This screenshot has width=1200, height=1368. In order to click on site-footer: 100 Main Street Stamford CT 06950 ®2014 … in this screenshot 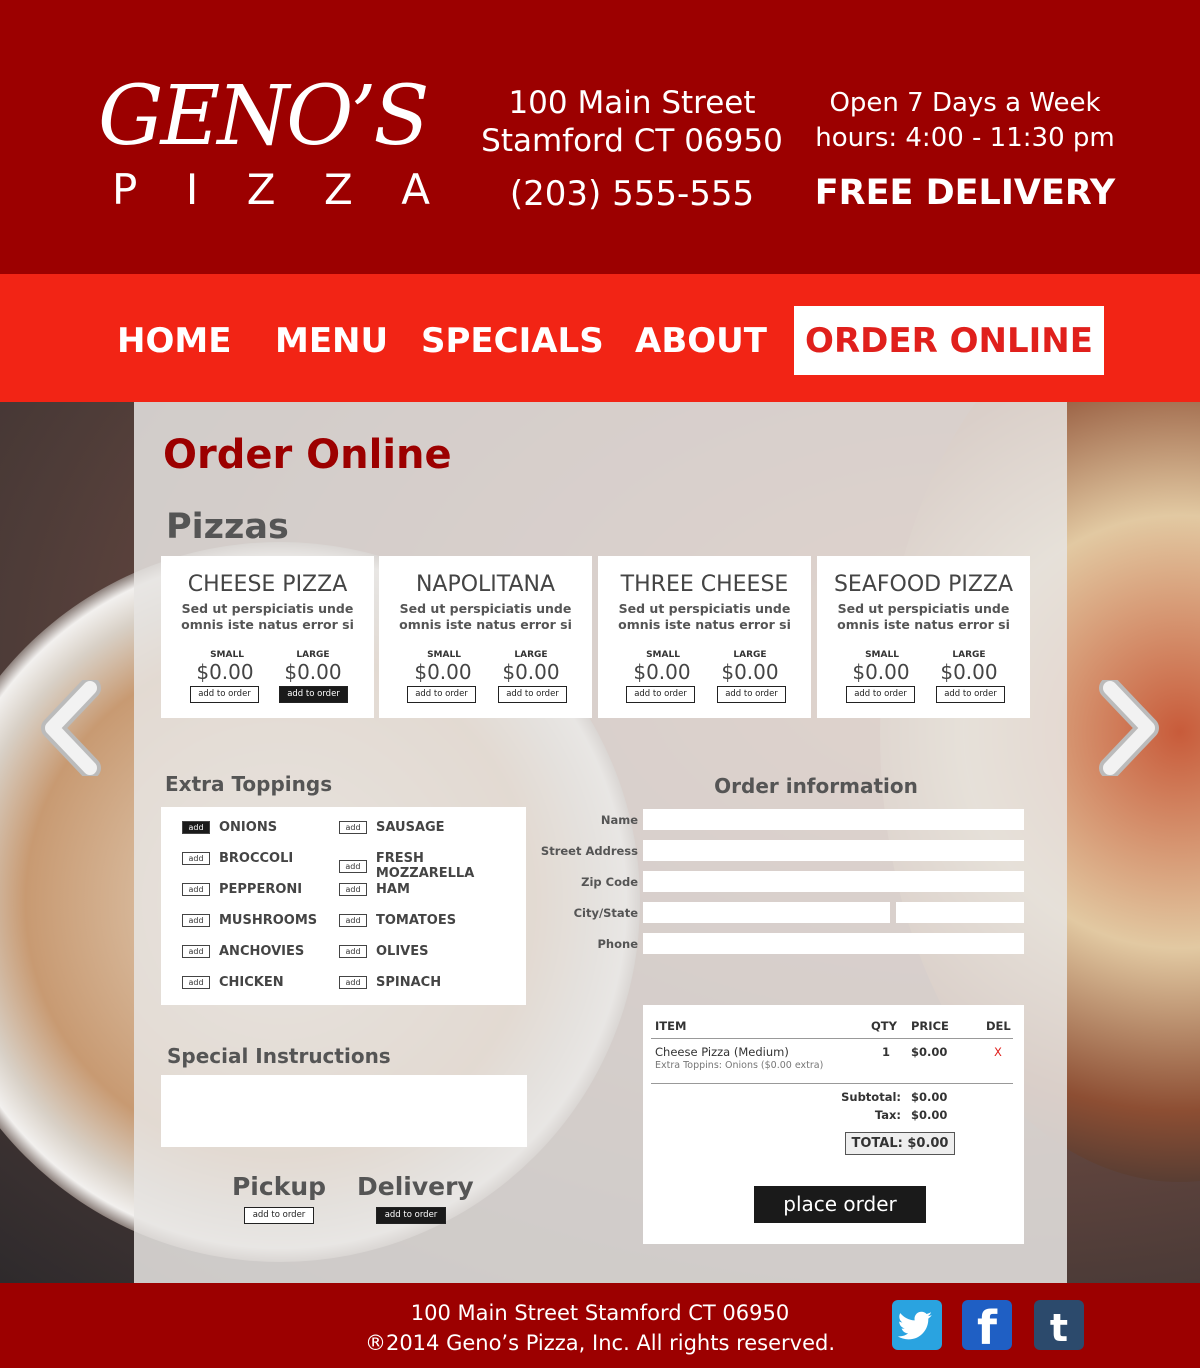, I will do `click(600, 1325)`.